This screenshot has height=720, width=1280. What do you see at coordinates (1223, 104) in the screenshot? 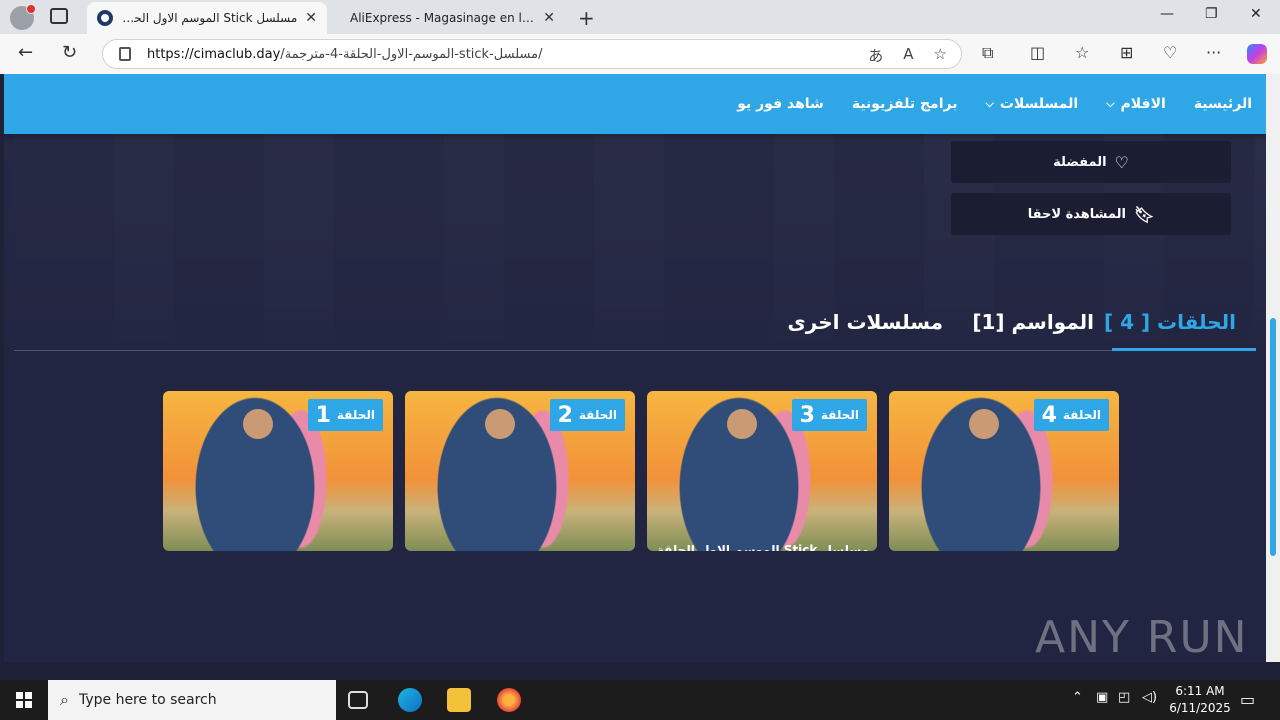
I see `nav-home: الرئيسية` at bounding box center [1223, 104].